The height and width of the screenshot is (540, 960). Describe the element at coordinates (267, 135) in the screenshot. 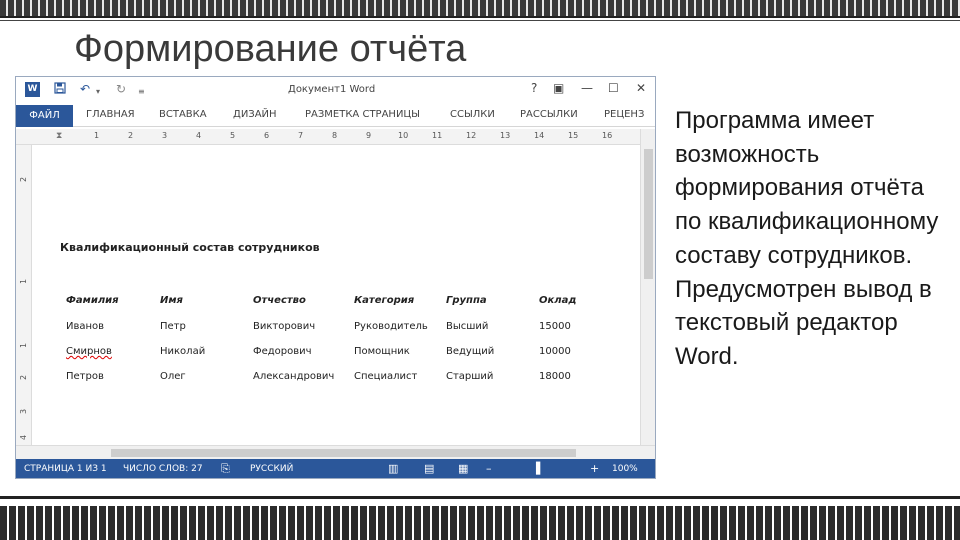

I see `ruler-number: 6` at that location.